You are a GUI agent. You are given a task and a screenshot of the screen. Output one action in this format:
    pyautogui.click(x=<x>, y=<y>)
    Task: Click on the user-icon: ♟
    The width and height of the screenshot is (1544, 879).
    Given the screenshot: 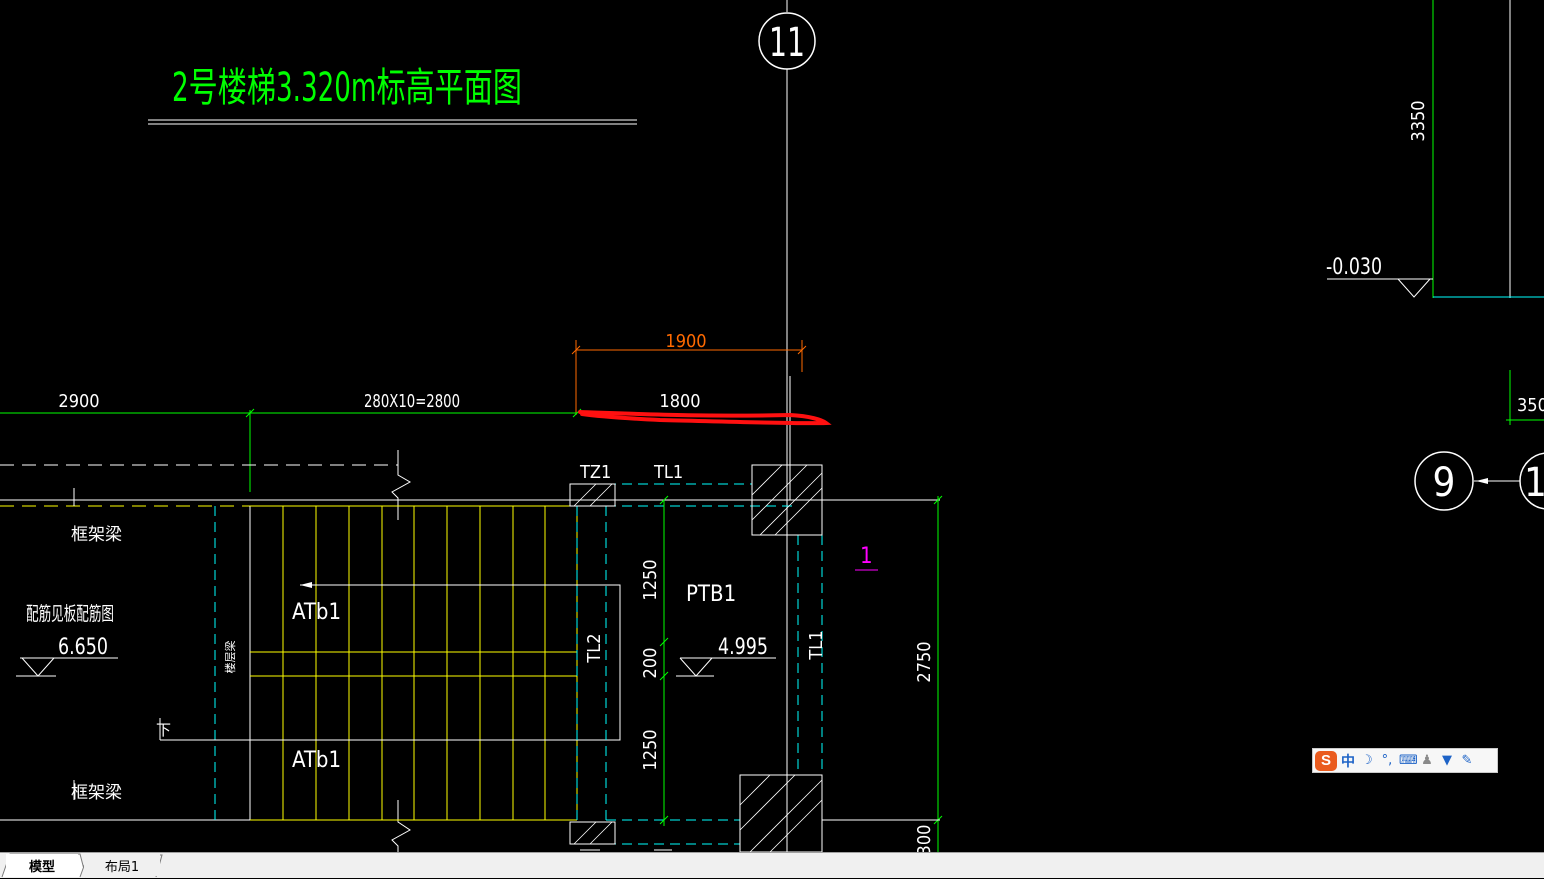 What is the action you would take?
    pyautogui.click(x=1427, y=760)
    